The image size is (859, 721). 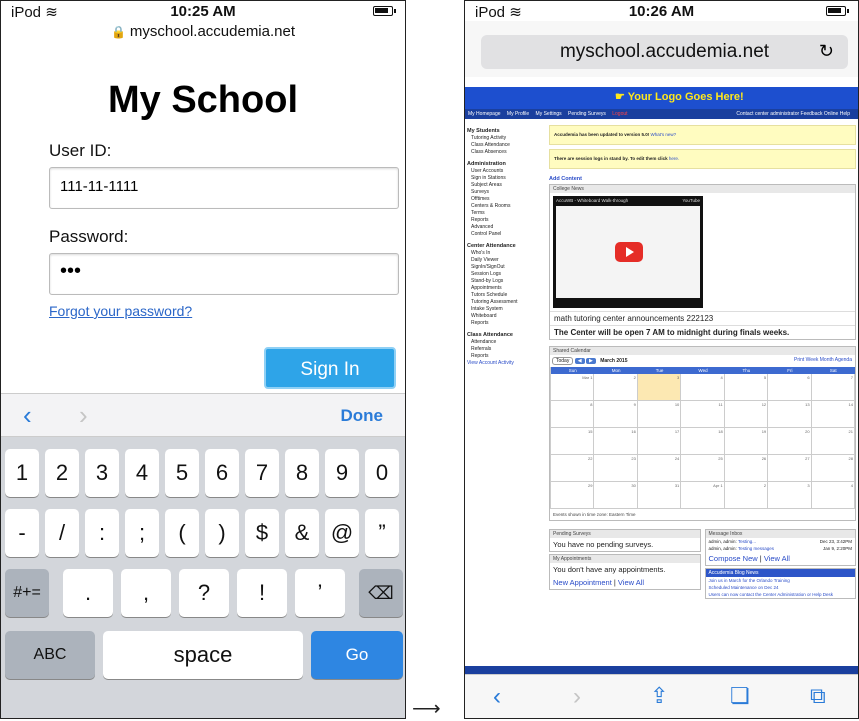 What do you see at coordinates (102, 533) in the screenshot?
I see `key-sym-2: :` at bounding box center [102, 533].